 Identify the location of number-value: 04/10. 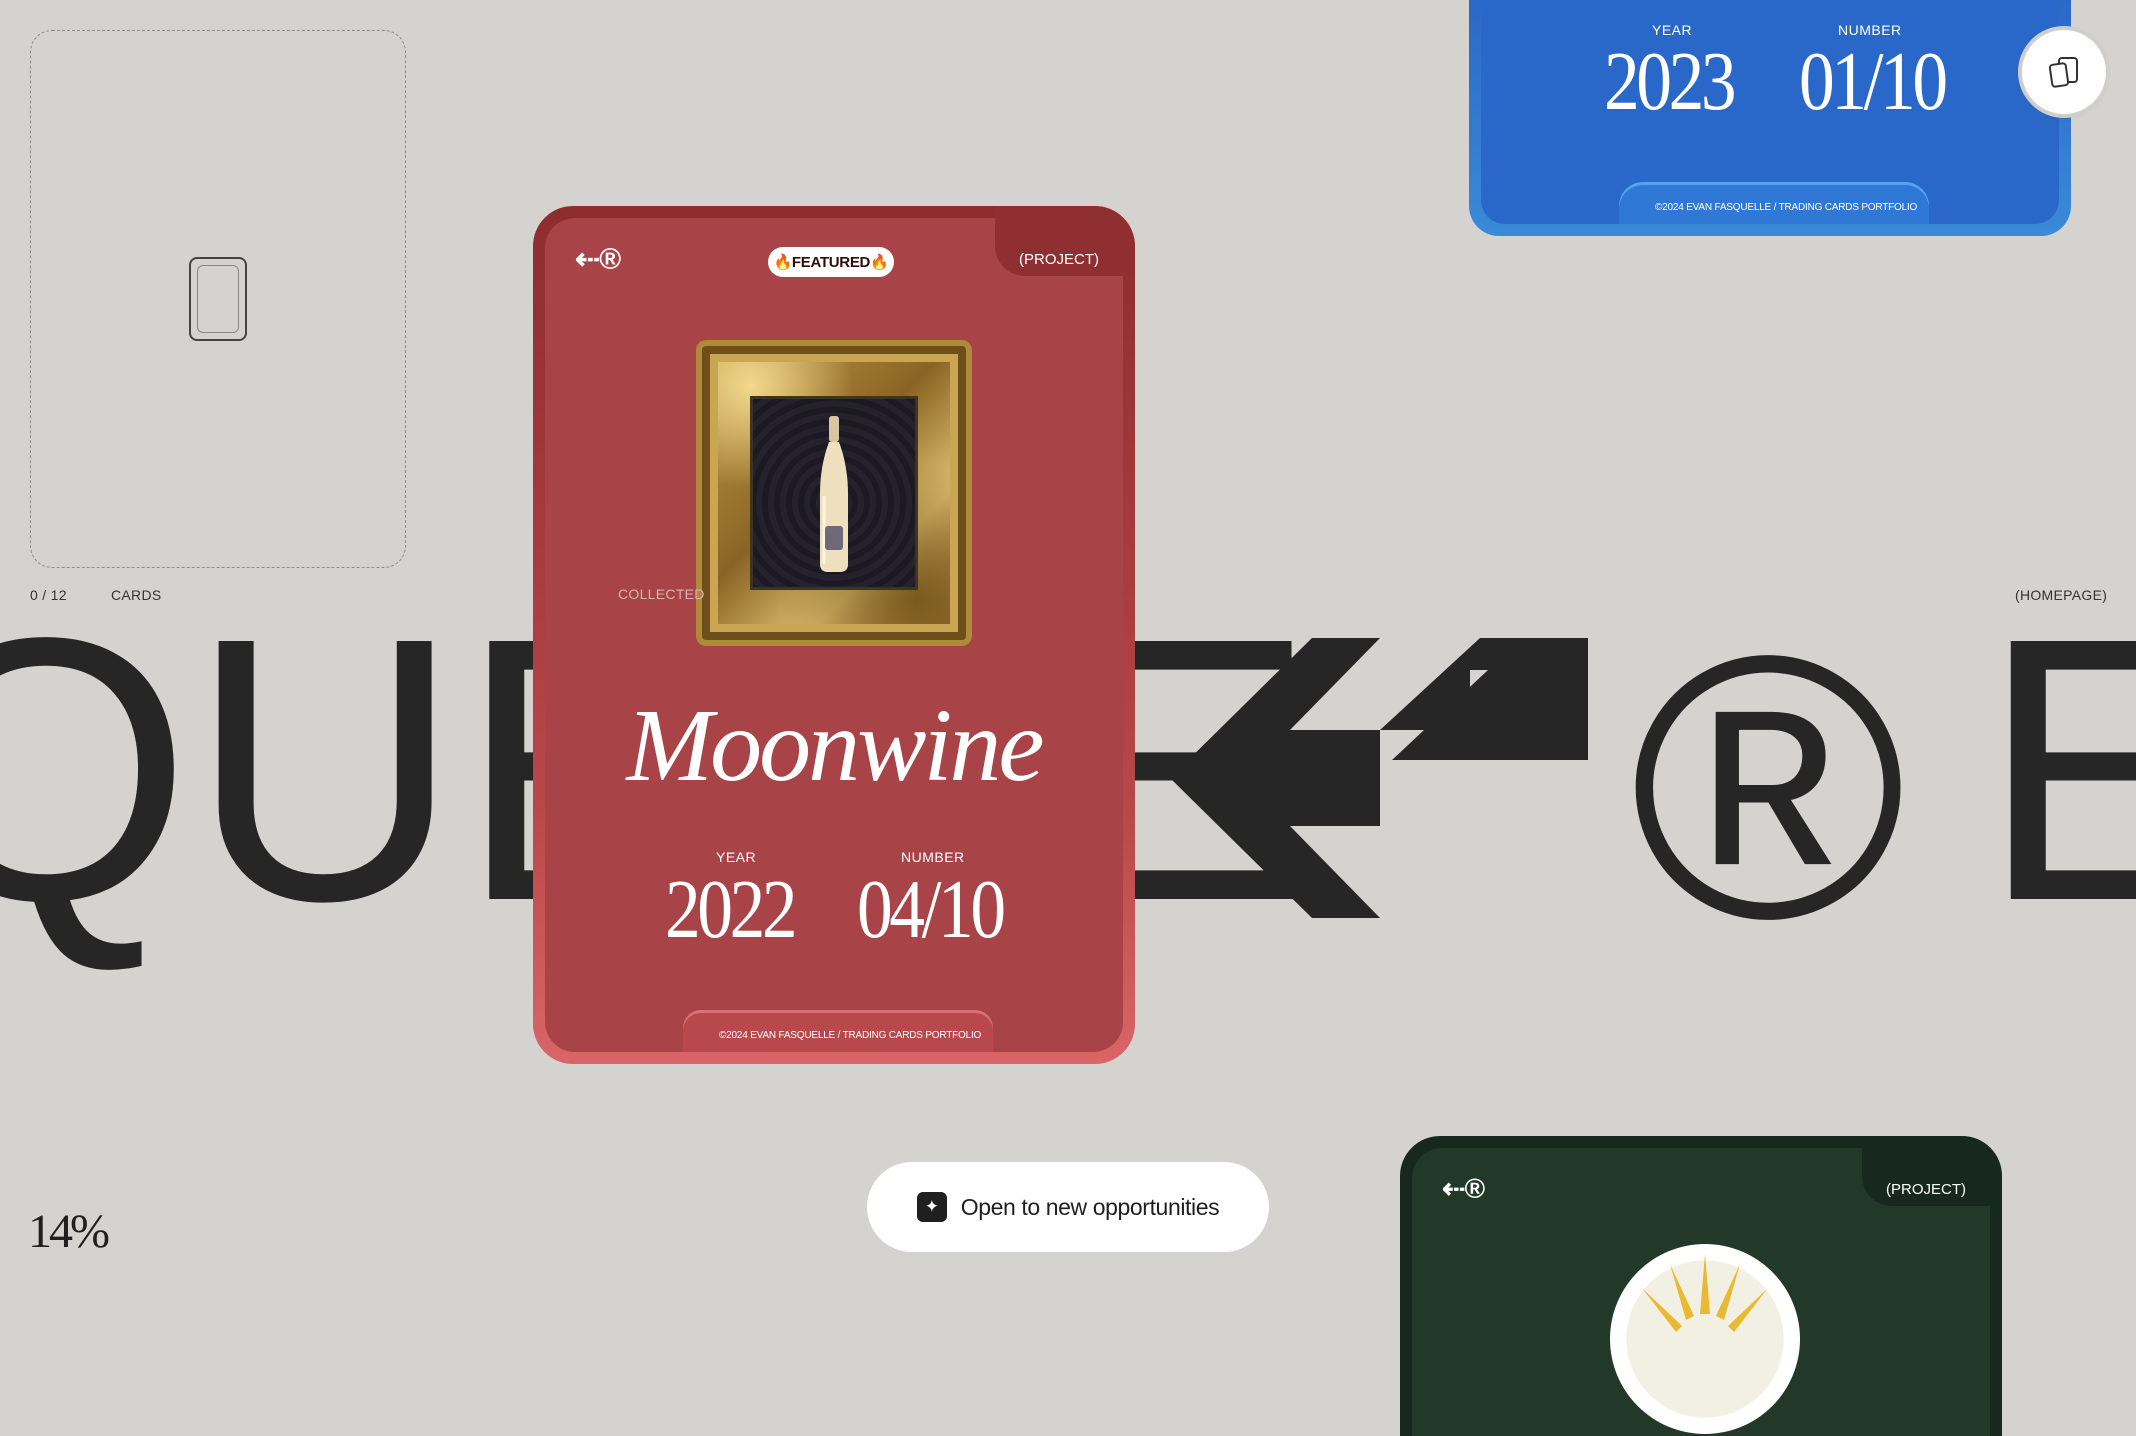
(931, 909).